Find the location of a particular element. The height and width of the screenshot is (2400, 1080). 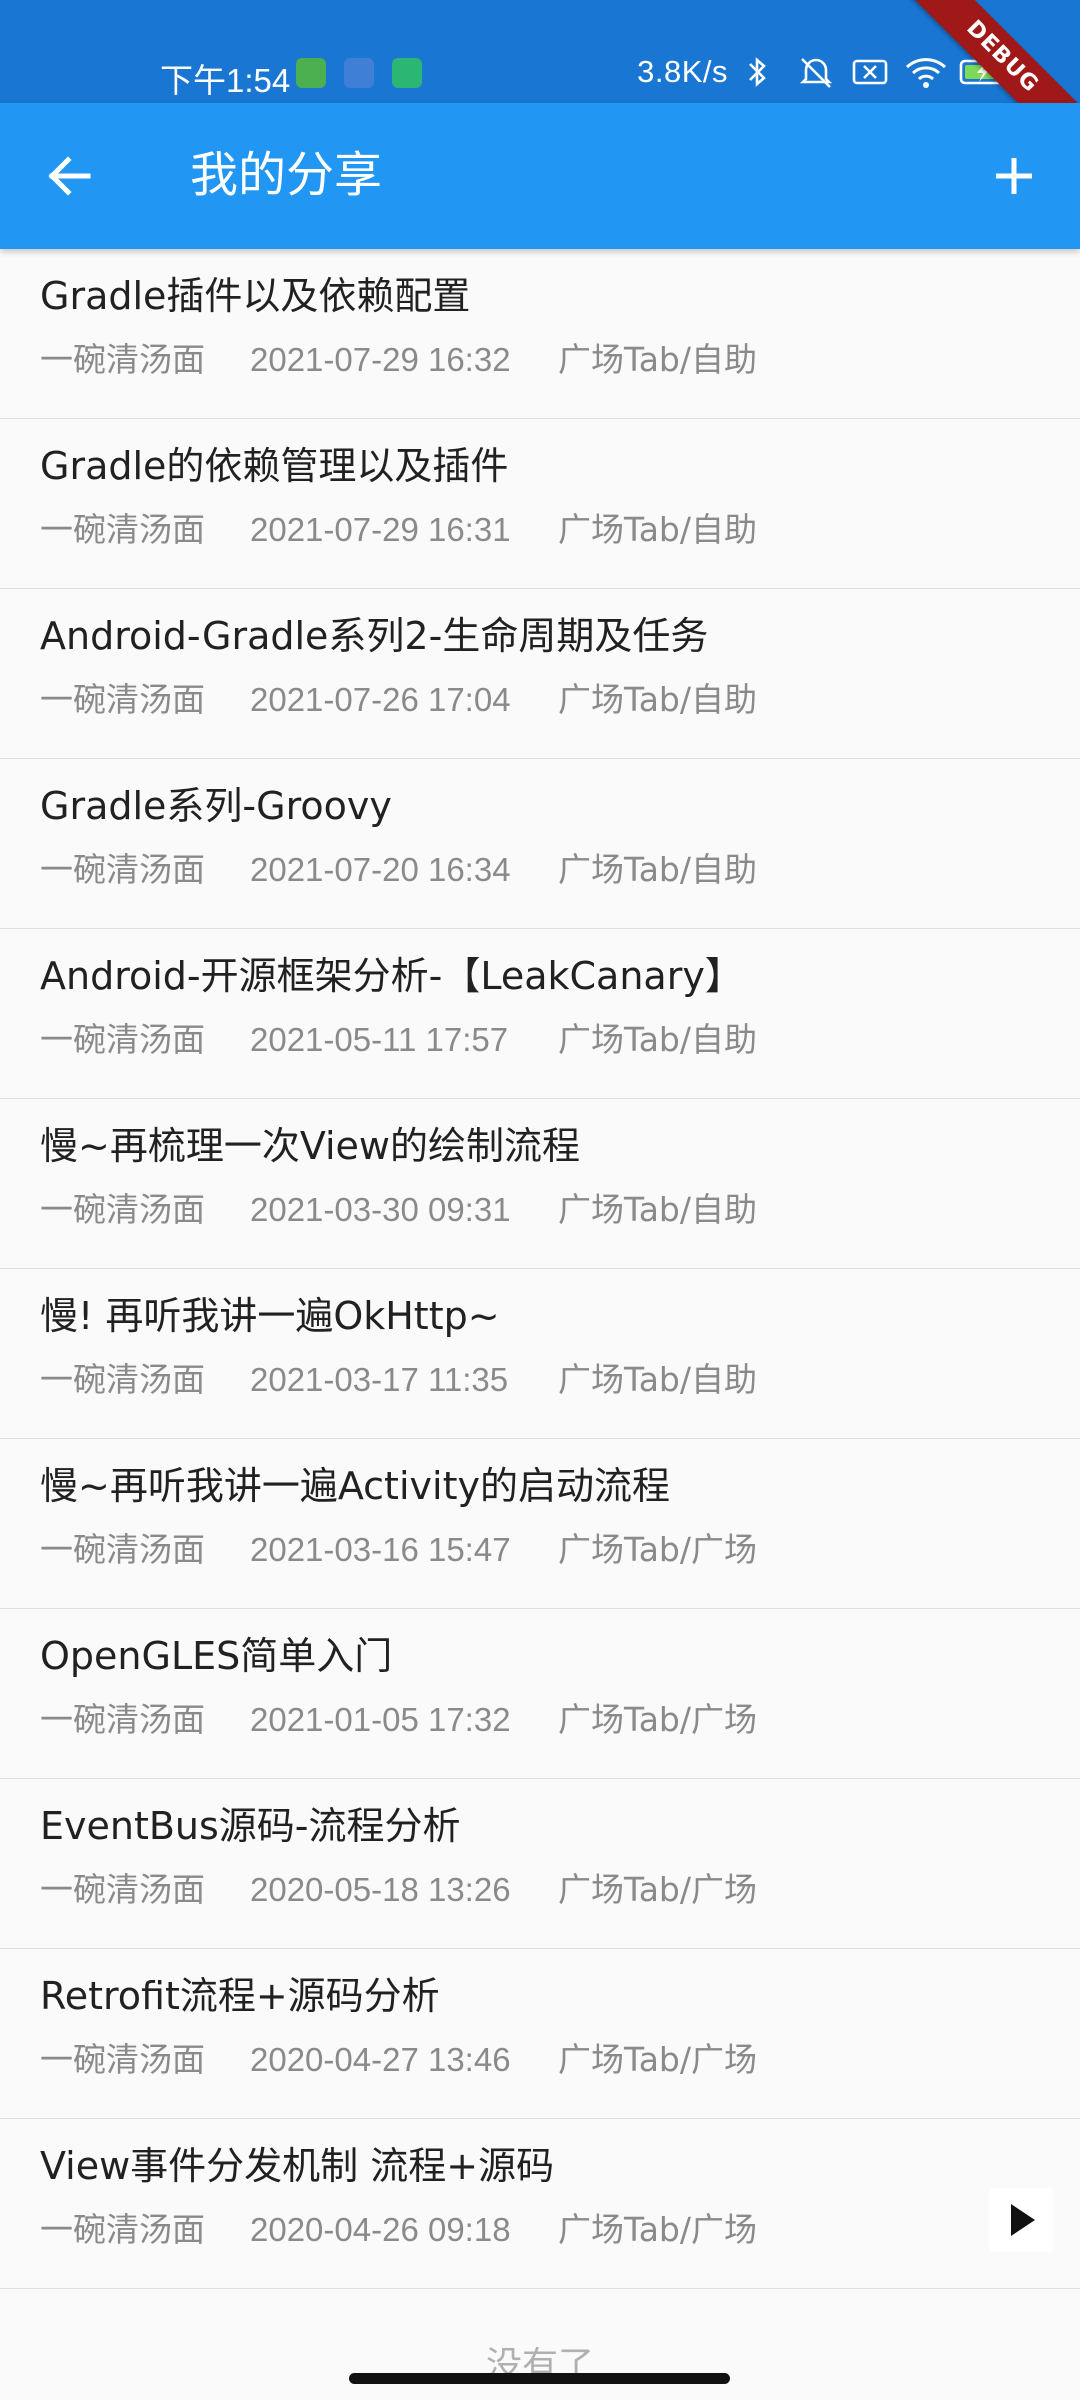

item-meta: 一碗清汤面 2021-07-29 16:32 广场Tab/自助 is located at coordinates (398, 360).